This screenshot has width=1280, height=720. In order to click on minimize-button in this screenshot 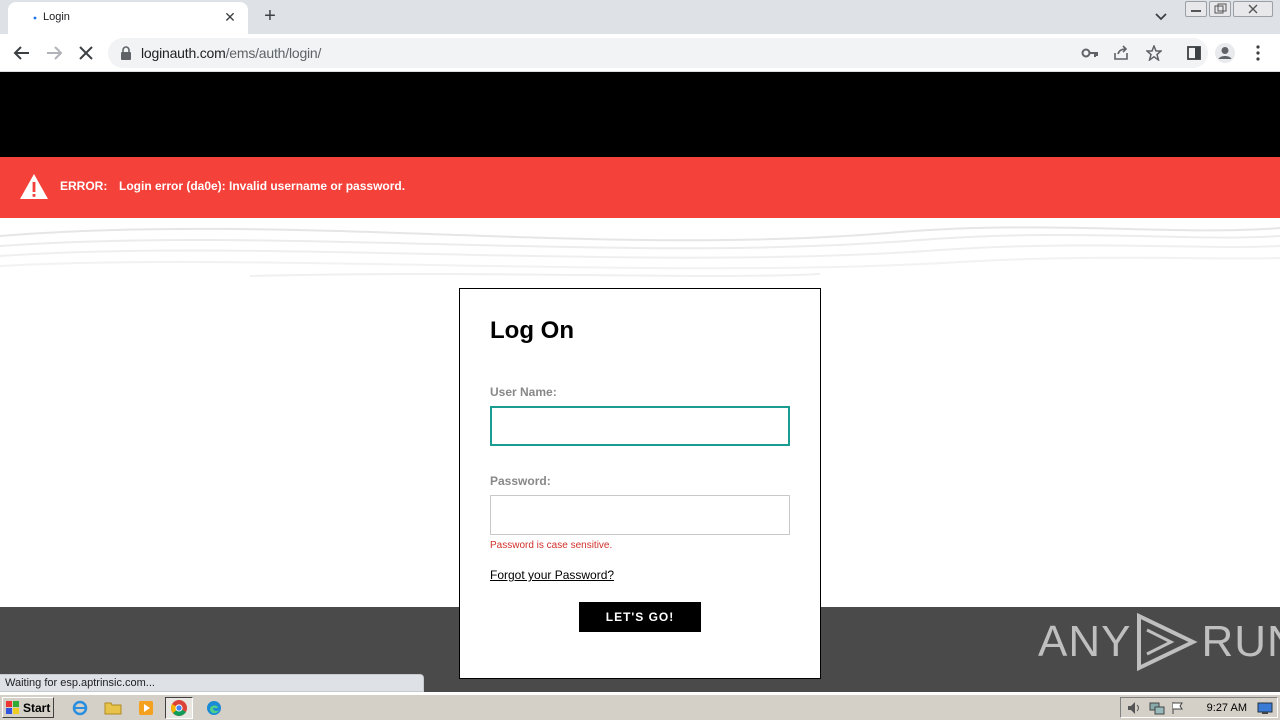, I will do `click(1196, 9)`.